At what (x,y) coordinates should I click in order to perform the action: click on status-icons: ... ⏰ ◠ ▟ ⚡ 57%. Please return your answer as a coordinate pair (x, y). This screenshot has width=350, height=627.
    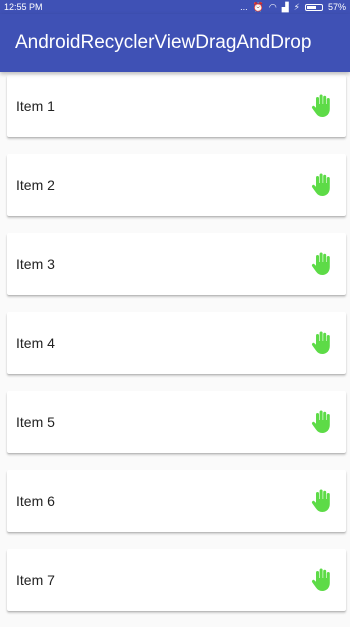
    Looking at the image, I should click on (293, 7).